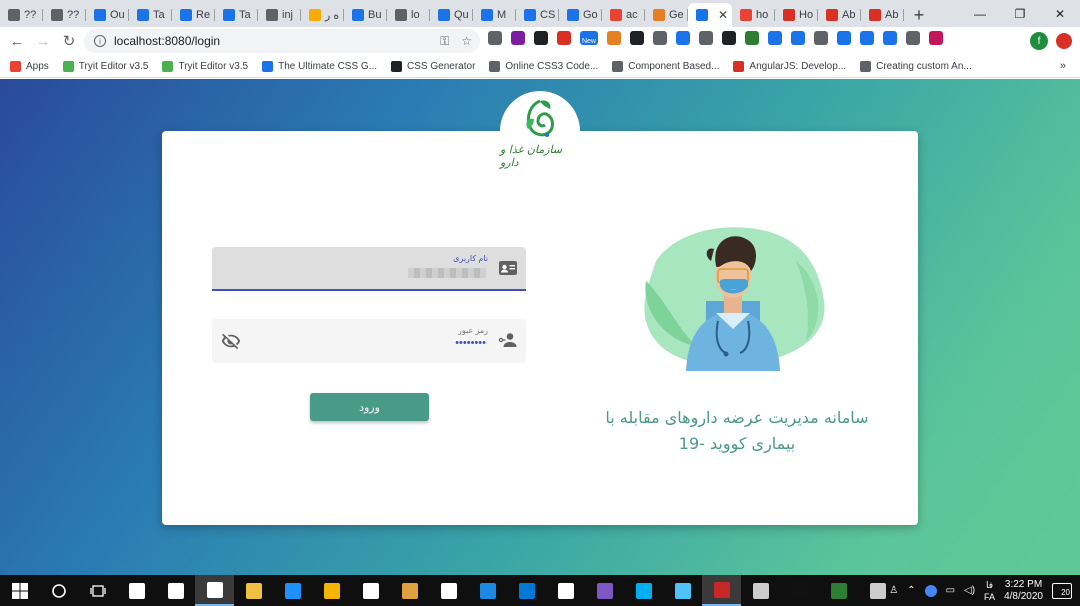 Image resolution: width=1080 pixels, height=606 pixels. What do you see at coordinates (447, 273) in the screenshot?
I see `username-value` at bounding box center [447, 273].